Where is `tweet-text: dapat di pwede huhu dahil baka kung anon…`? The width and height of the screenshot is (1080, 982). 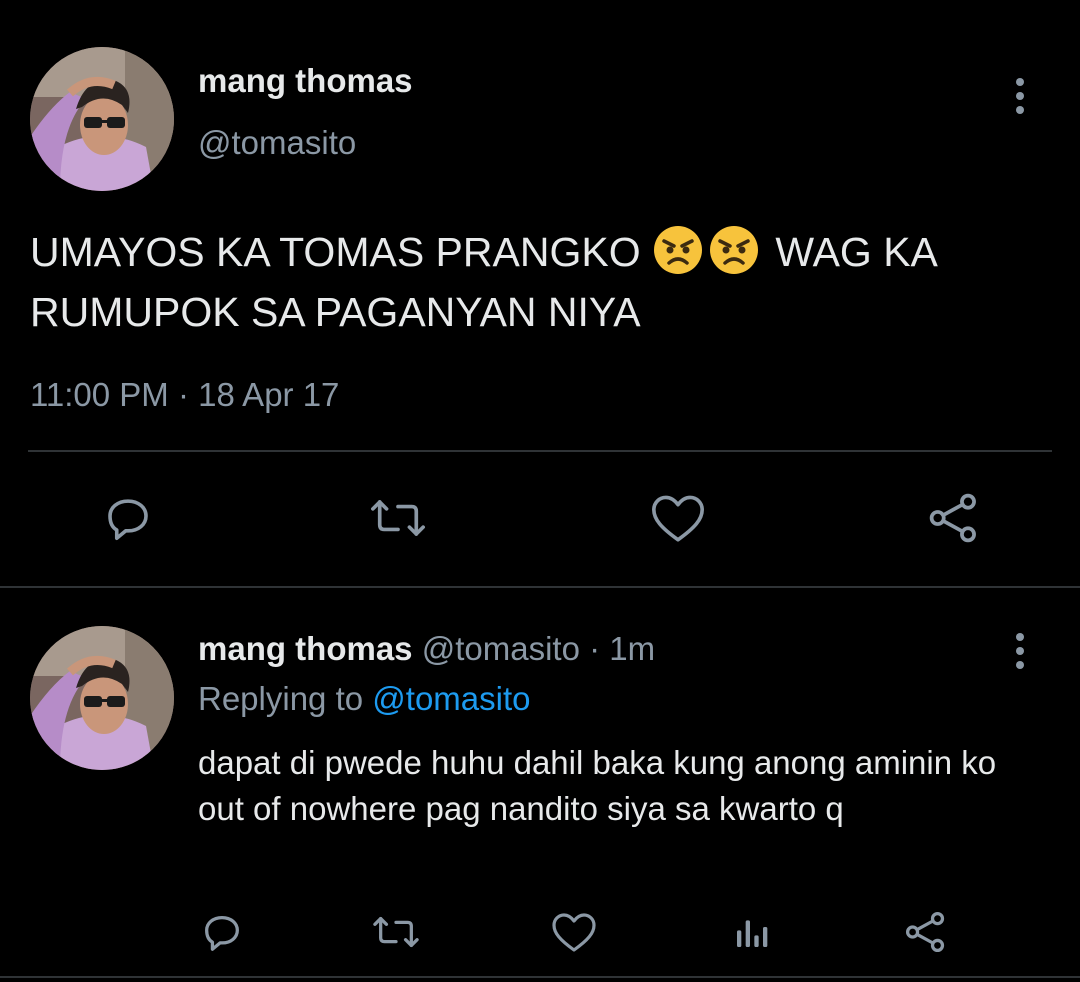
tweet-text: dapat di pwede huhu dahil baka kung anon… is located at coordinates (597, 785).